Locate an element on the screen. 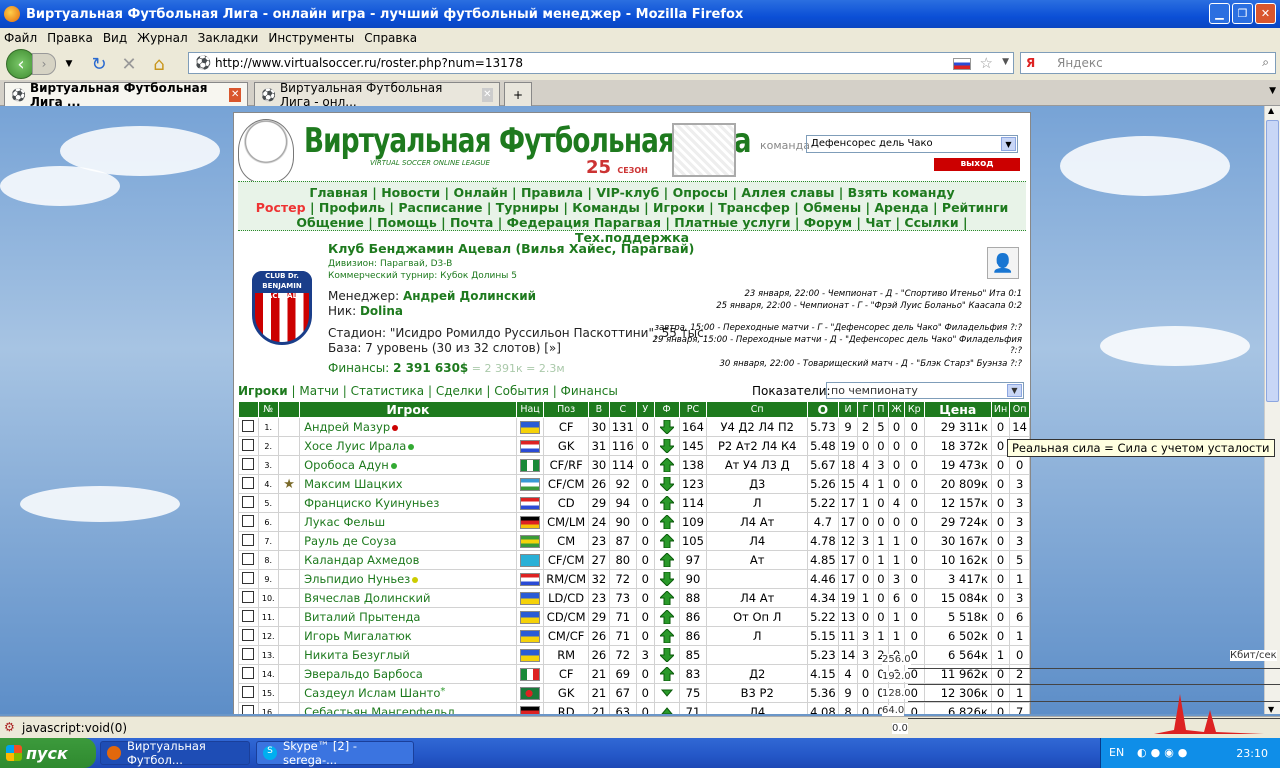  logout-button: выход is located at coordinates (977, 164).